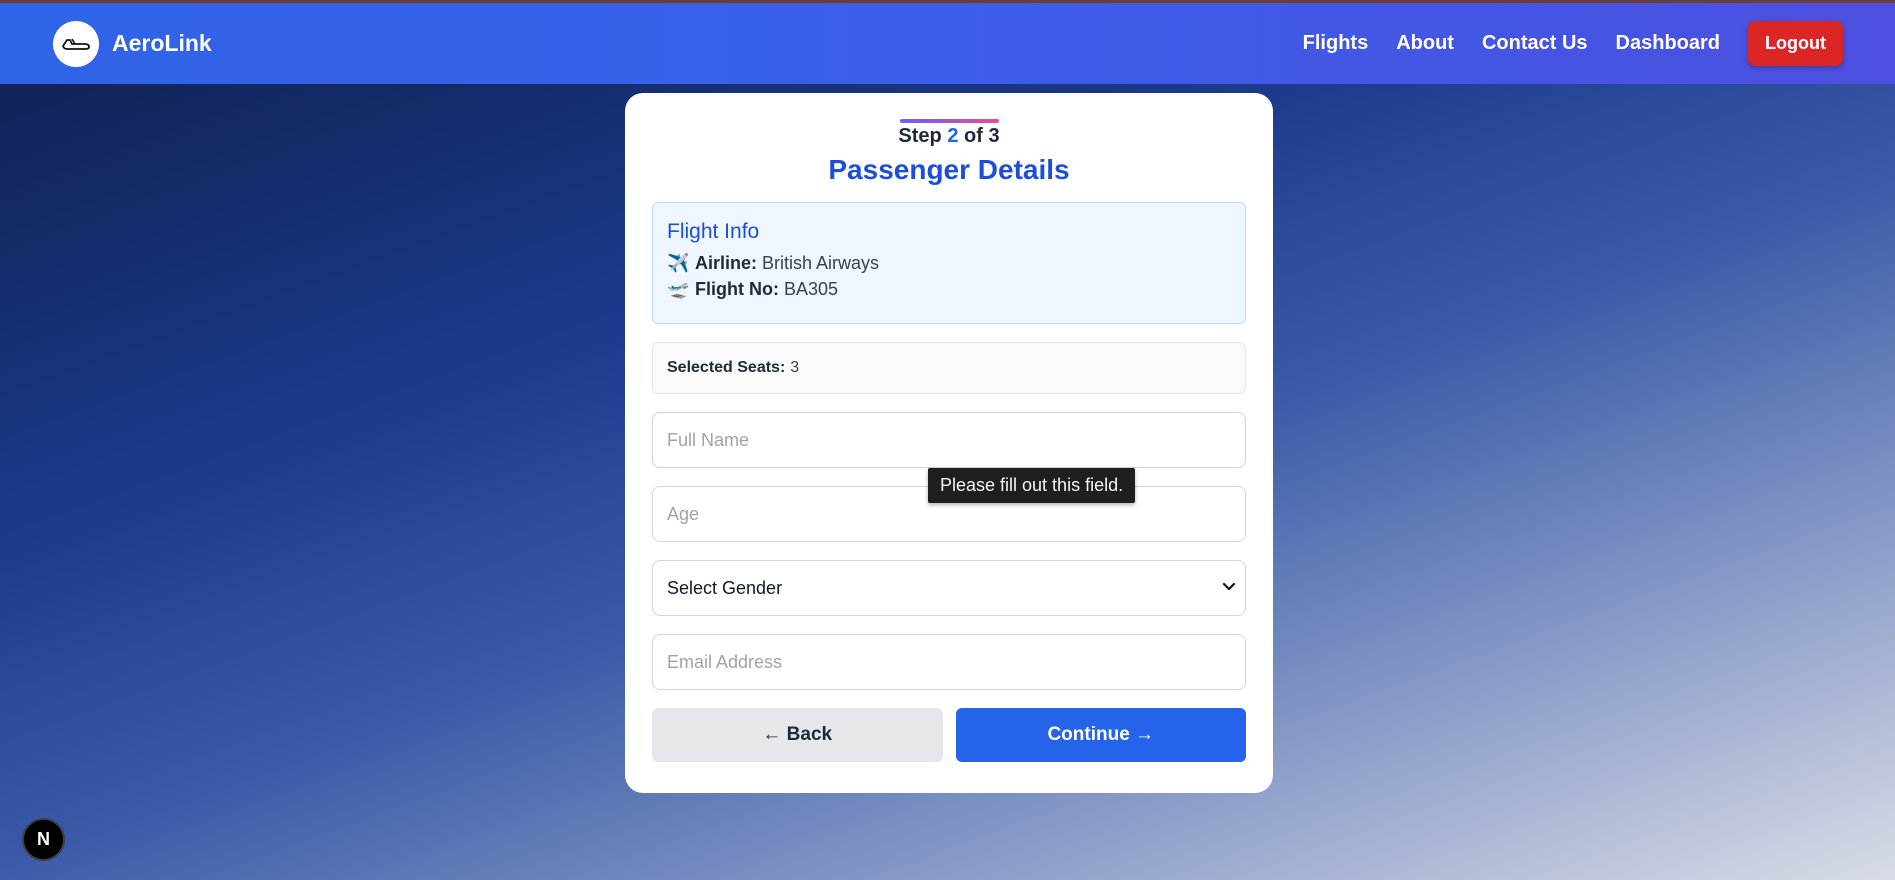  Describe the element at coordinates (1795, 43) in the screenshot. I see `logout-button: Logout` at that location.